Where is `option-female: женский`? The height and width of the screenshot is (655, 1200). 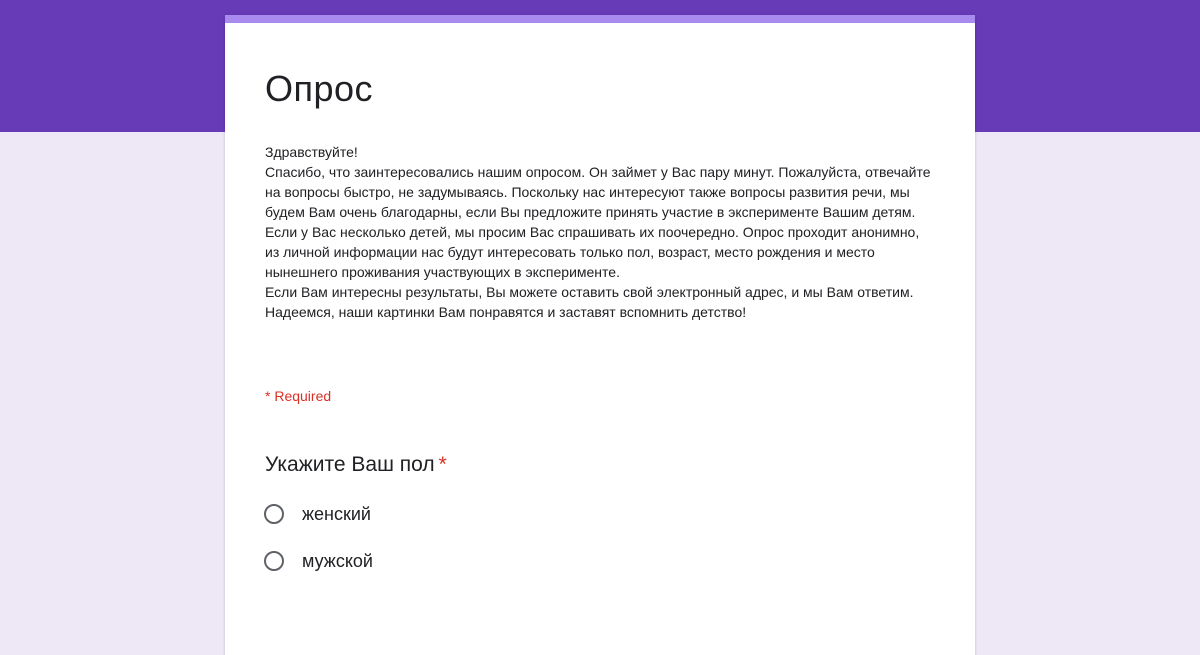 option-female: женский is located at coordinates (317, 514).